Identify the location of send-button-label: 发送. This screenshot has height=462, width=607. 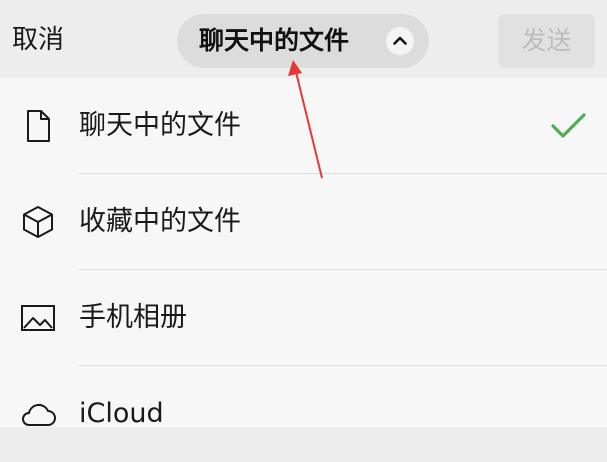
(546, 40).